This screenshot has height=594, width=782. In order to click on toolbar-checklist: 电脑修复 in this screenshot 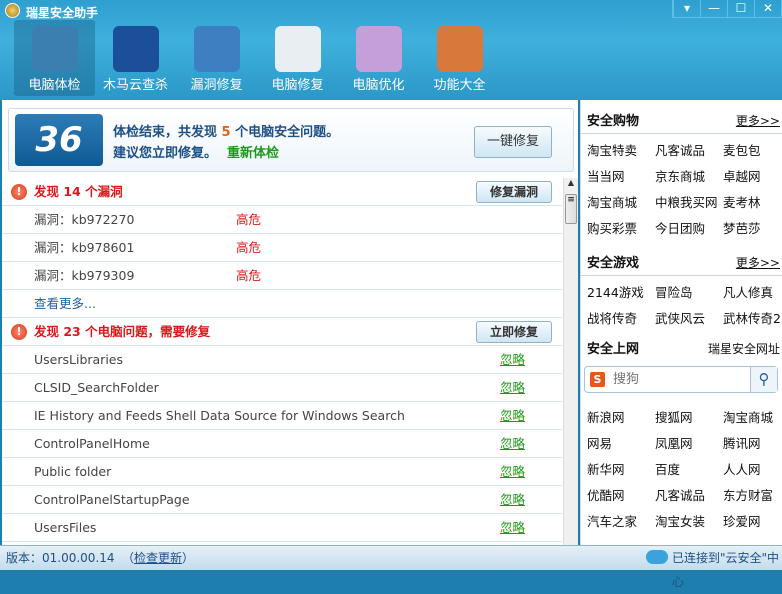, I will do `click(297, 58)`.